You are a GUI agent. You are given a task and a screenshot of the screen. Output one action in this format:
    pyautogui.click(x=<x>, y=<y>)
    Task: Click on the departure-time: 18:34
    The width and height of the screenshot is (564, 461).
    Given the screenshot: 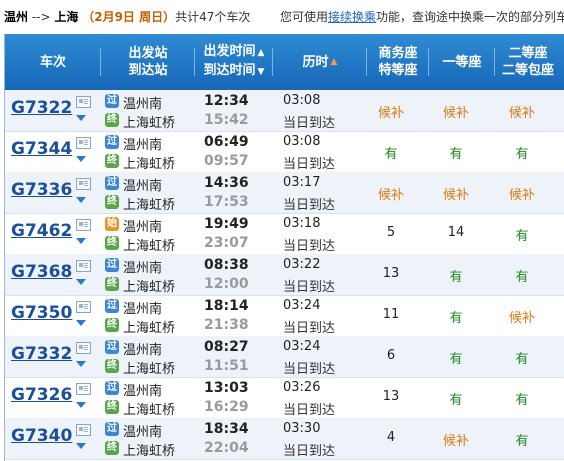 What is the action you would take?
    pyautogui.click(x=226, y=429)
    